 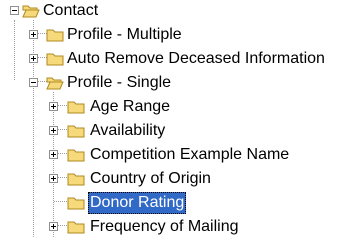 I want to click on tree-node-age-range: Age Range, so click(x=110, y=108).